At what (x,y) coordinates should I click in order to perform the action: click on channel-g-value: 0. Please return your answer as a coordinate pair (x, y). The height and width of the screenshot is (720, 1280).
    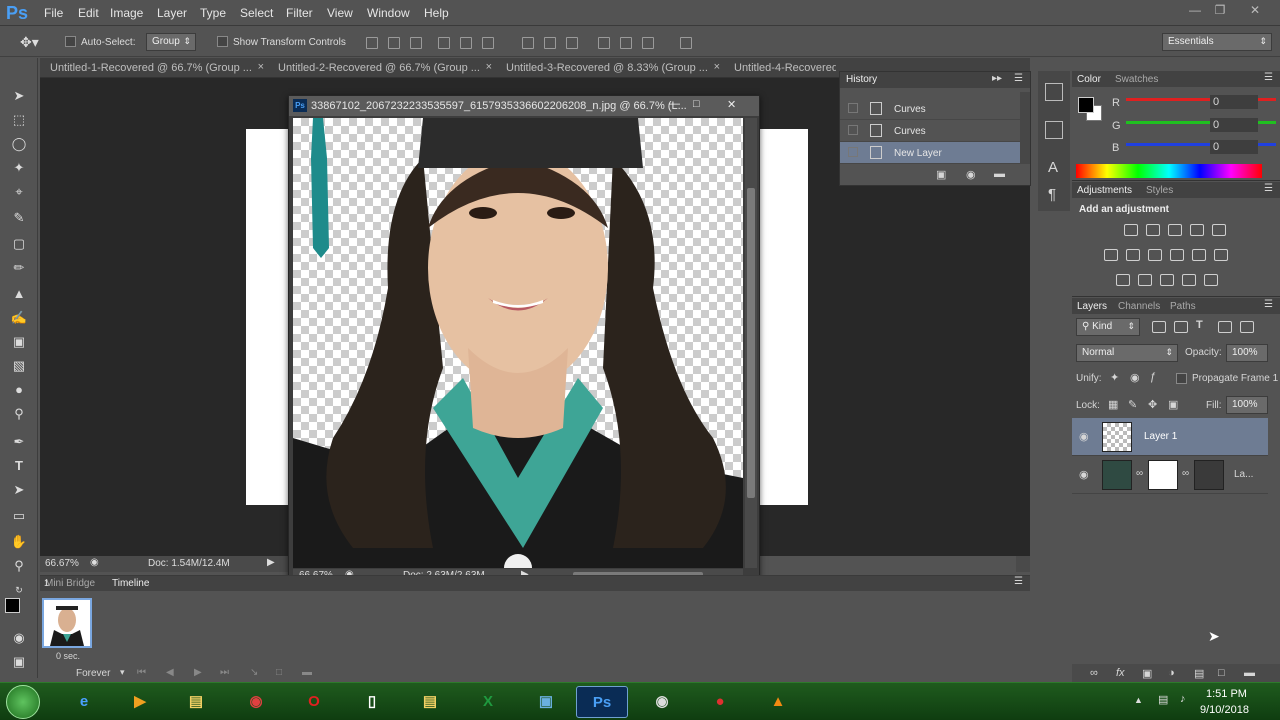
    Looking at the image, I should click on (1234, 125).